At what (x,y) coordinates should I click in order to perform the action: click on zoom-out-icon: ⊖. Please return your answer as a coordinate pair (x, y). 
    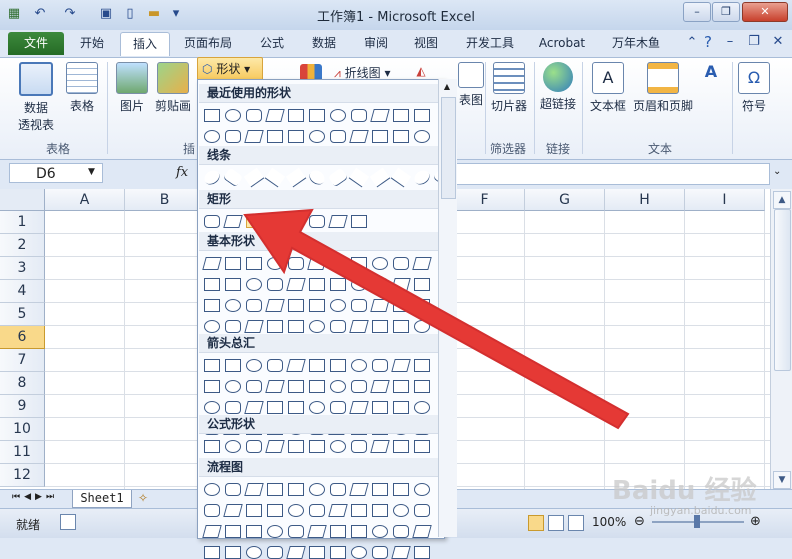
    Looking at the image, I should click on (639, 521).